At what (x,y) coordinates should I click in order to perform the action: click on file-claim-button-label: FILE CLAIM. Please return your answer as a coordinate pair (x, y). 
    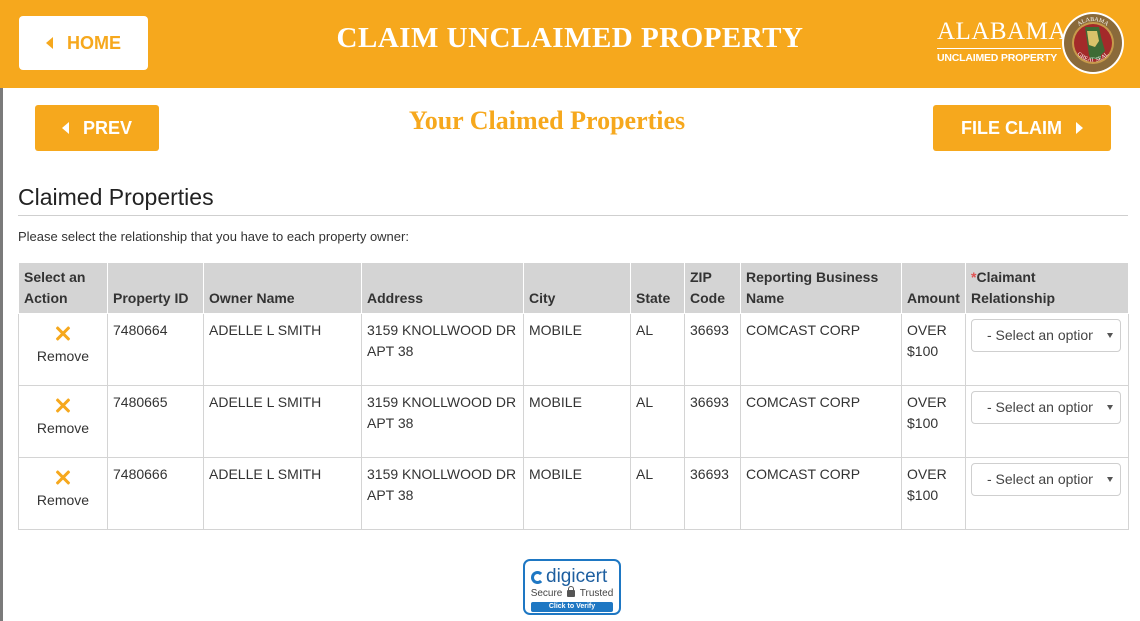
    Looking at the image, I should click on (1011, 127).